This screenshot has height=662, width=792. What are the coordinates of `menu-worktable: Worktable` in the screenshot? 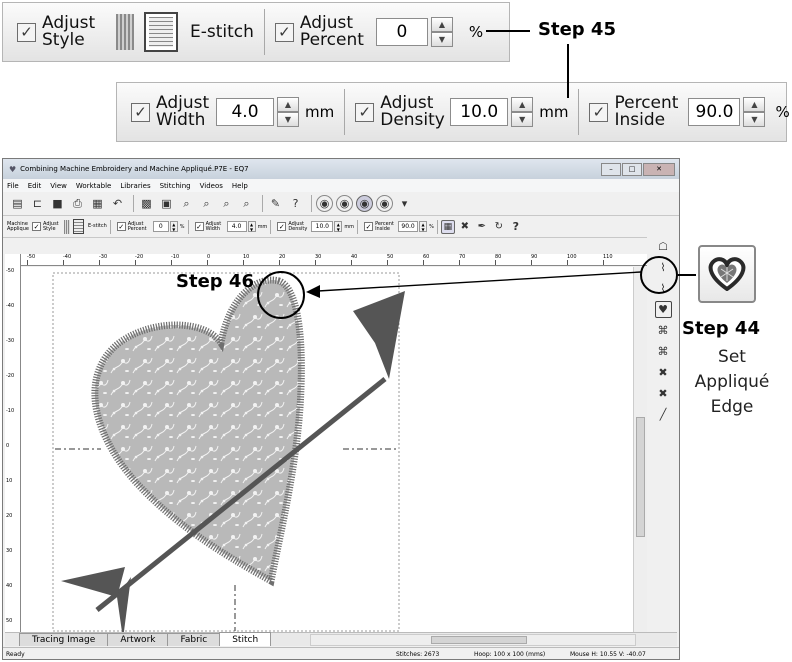 It's located at (93, 186).